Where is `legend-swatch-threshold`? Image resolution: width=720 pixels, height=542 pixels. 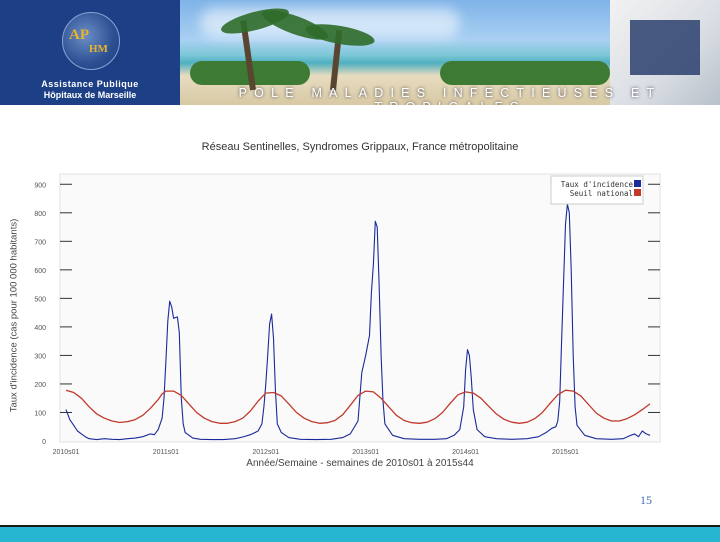 legend-swatch-threshold is located at coordinates (637, 192).